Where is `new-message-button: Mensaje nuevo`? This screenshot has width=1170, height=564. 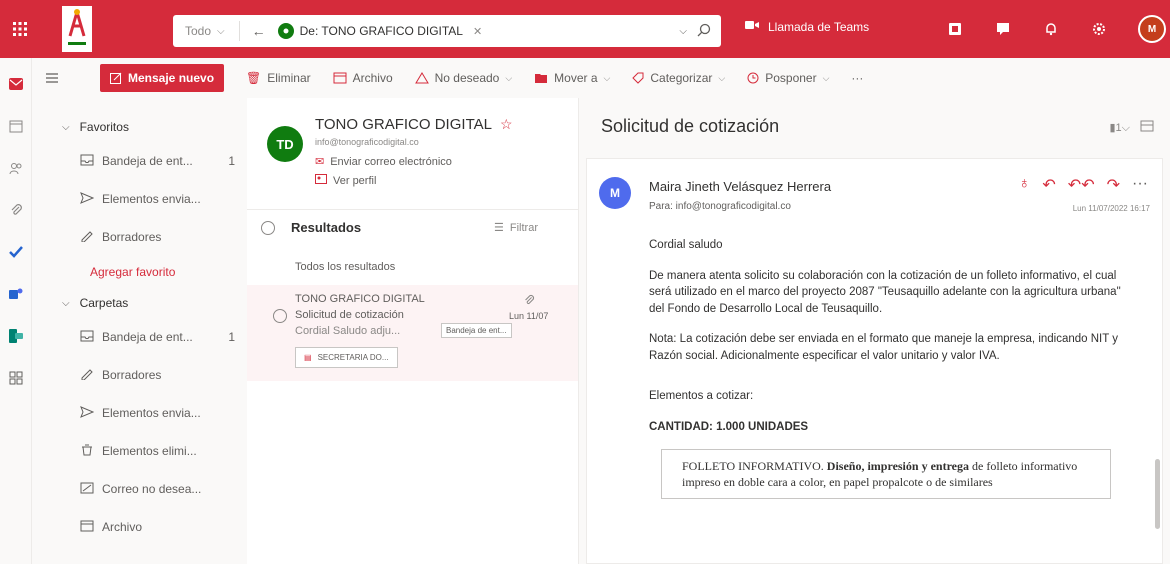 new-message-button: Mensaje nuevo is located at coordinates (162, 78).